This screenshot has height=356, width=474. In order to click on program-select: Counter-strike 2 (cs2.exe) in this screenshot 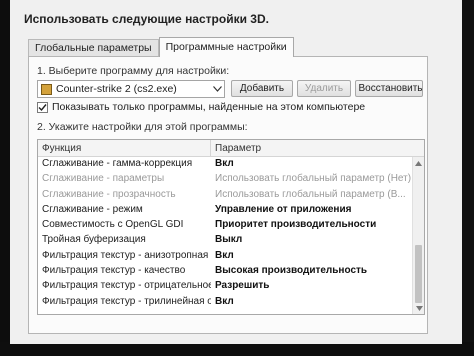, I will do `click(131, 89)`.